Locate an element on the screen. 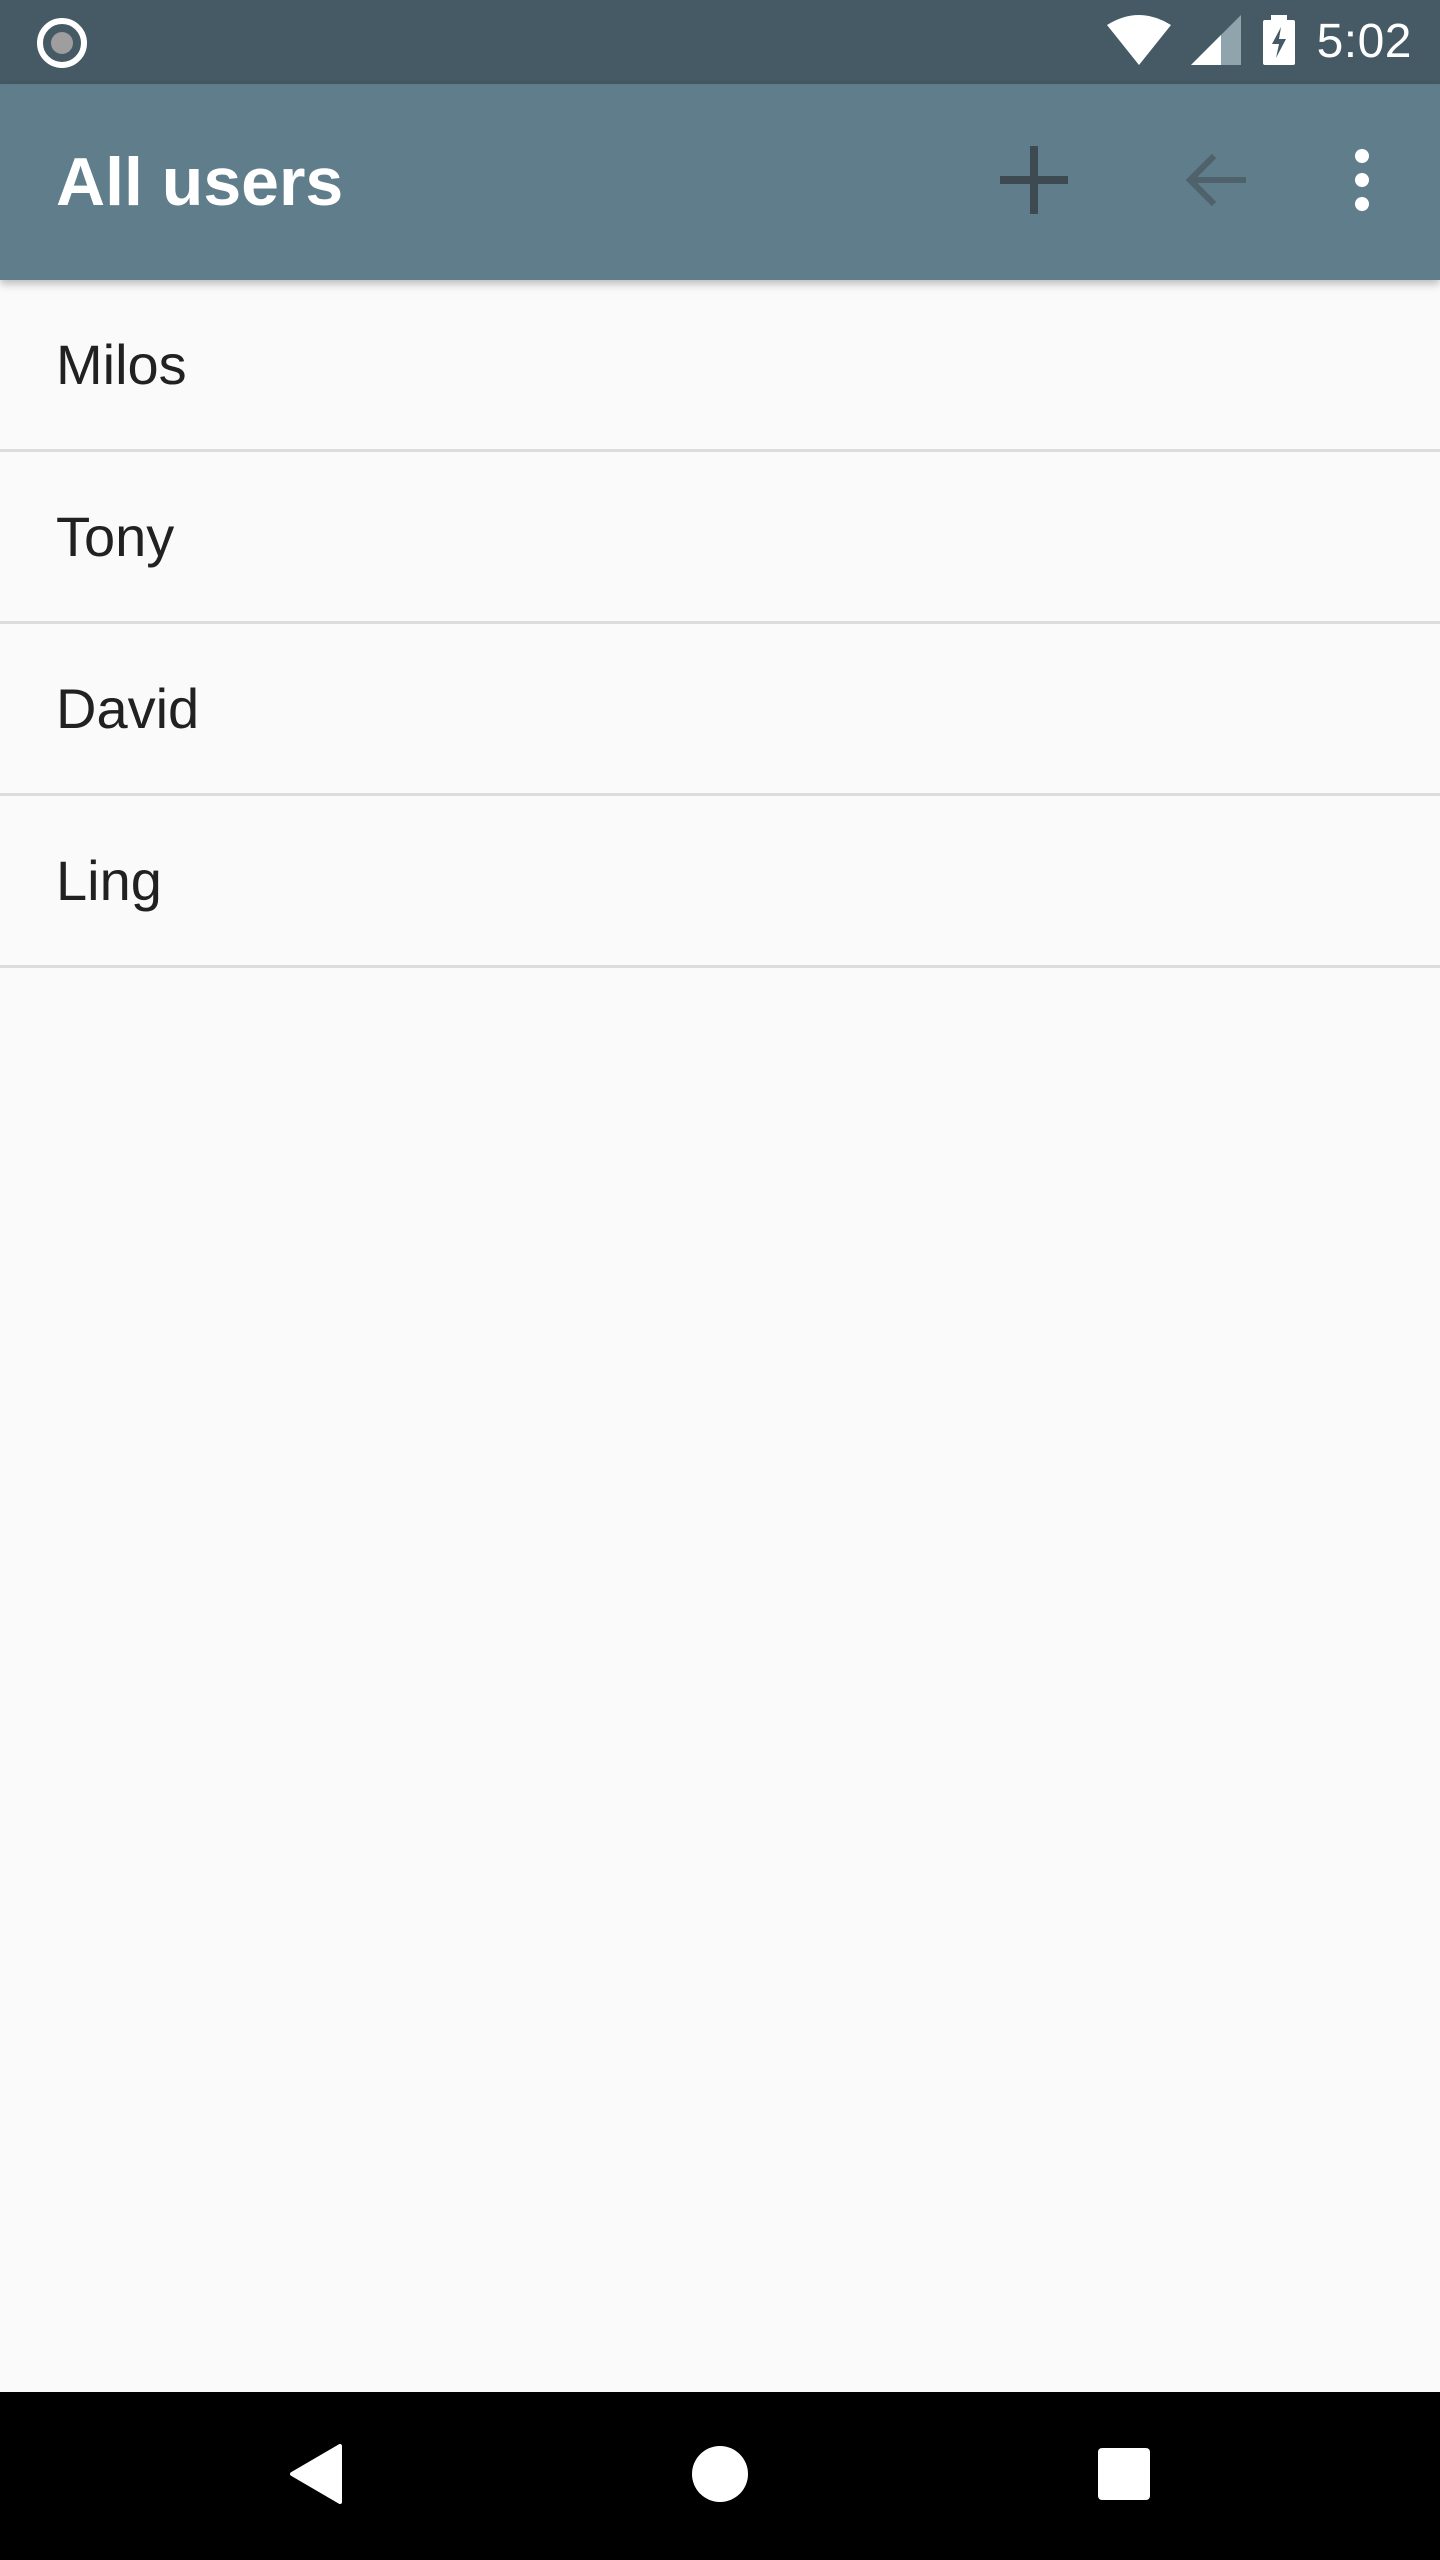  add-user-button is located at coordinates (1034, 182).